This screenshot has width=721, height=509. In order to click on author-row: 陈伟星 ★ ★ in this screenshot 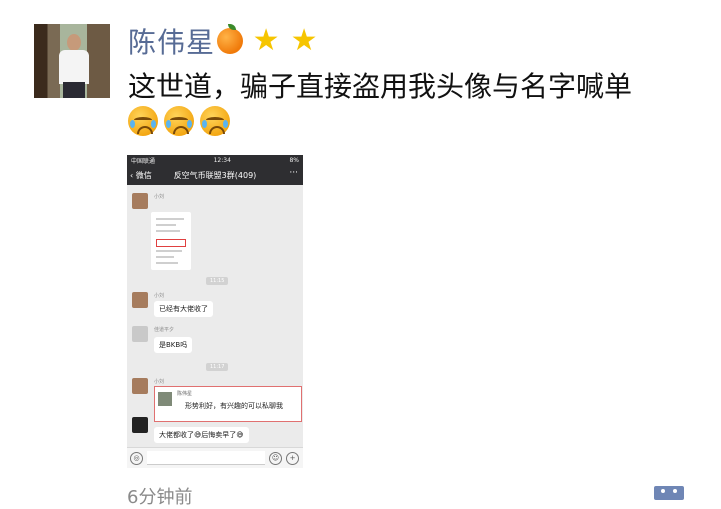, I will do `click(223, 41)`.